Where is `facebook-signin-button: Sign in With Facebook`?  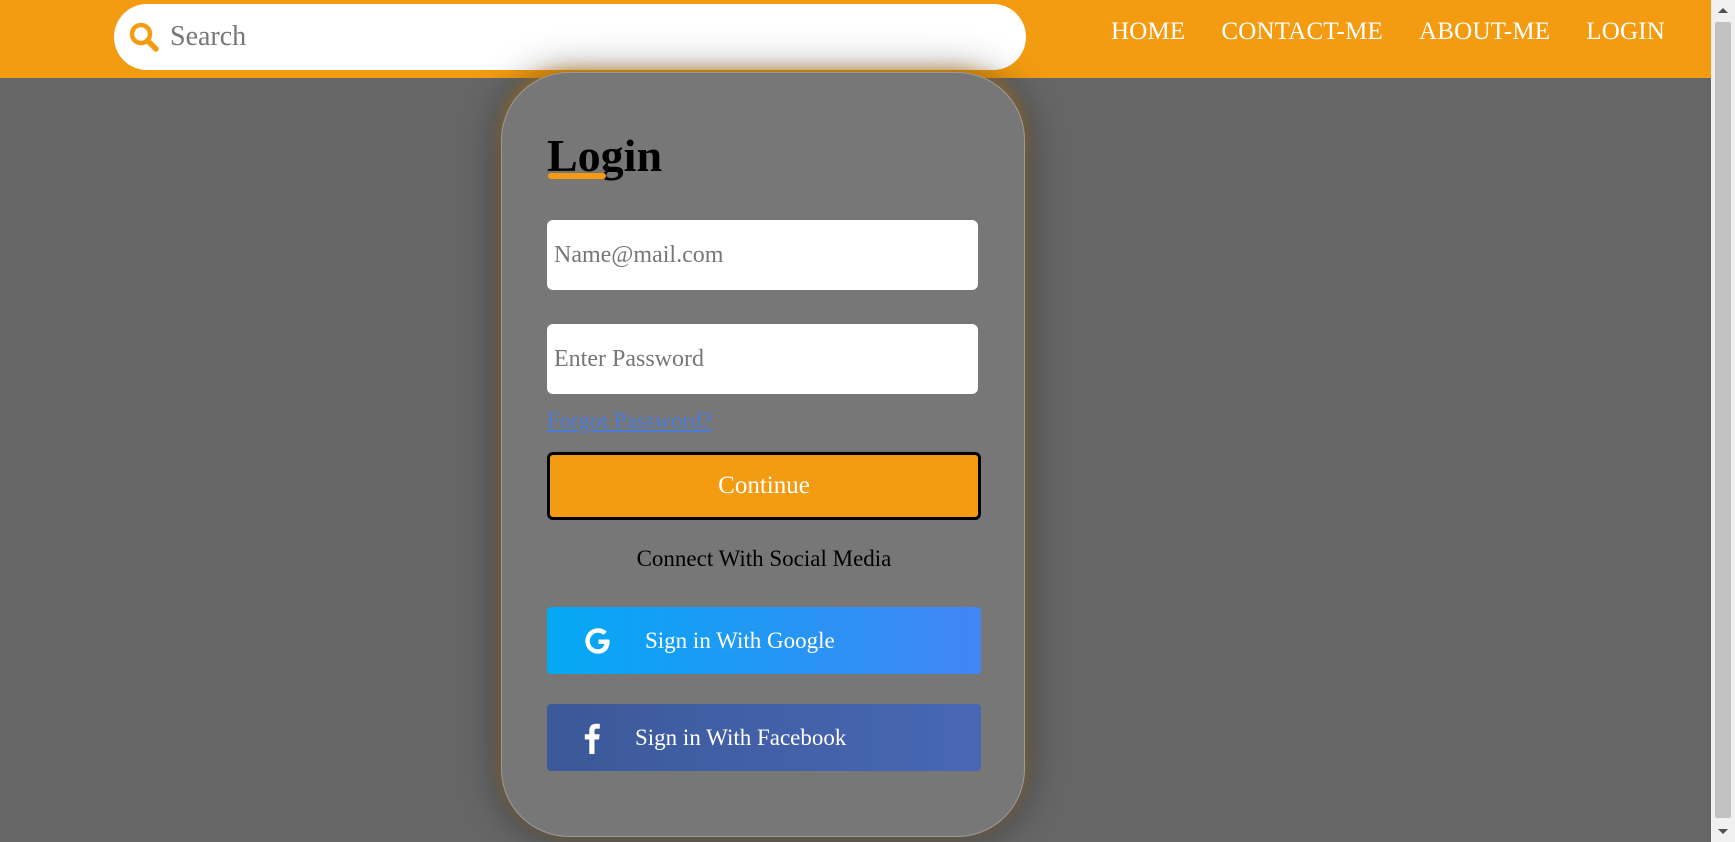 facebook-signin-button: Sign in With Facebook is located at coordinates (764, 737).